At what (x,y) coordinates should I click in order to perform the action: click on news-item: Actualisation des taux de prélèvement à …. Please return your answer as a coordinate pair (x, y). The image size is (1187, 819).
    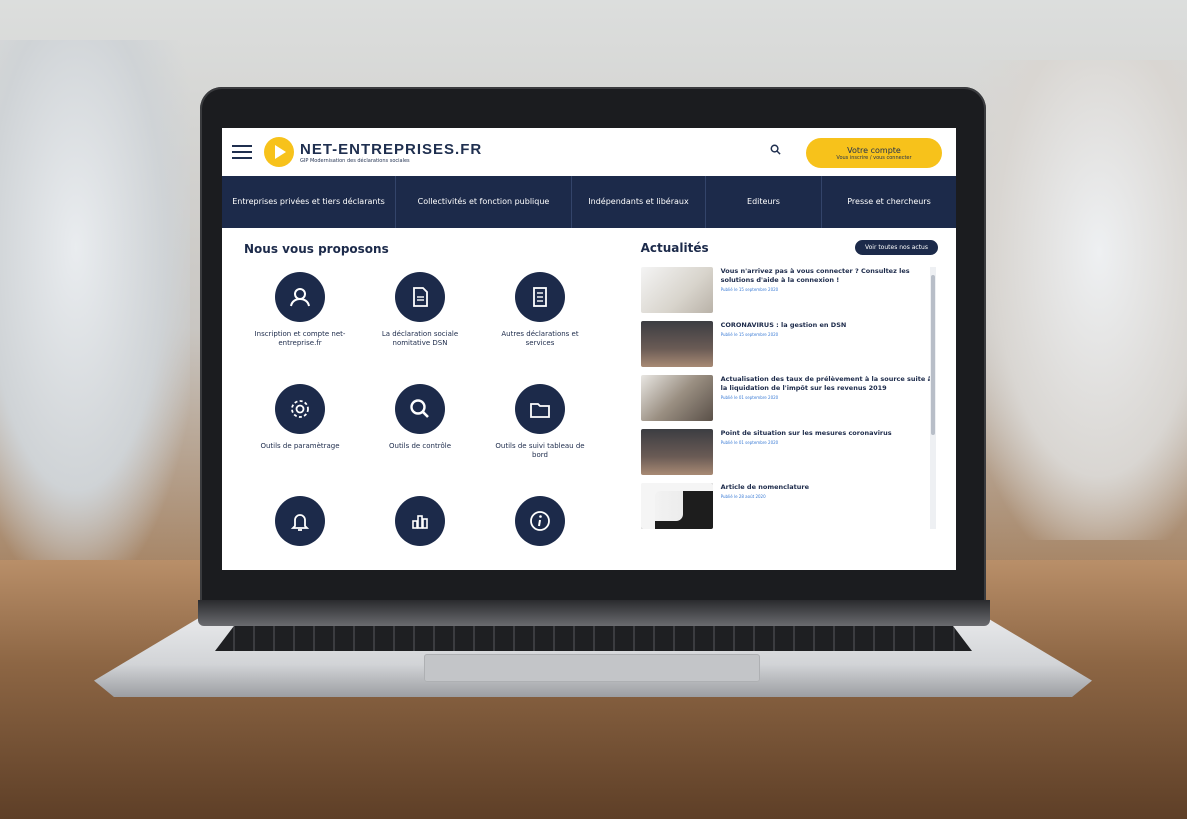
    Looking at the image, I should click on (789, 402).